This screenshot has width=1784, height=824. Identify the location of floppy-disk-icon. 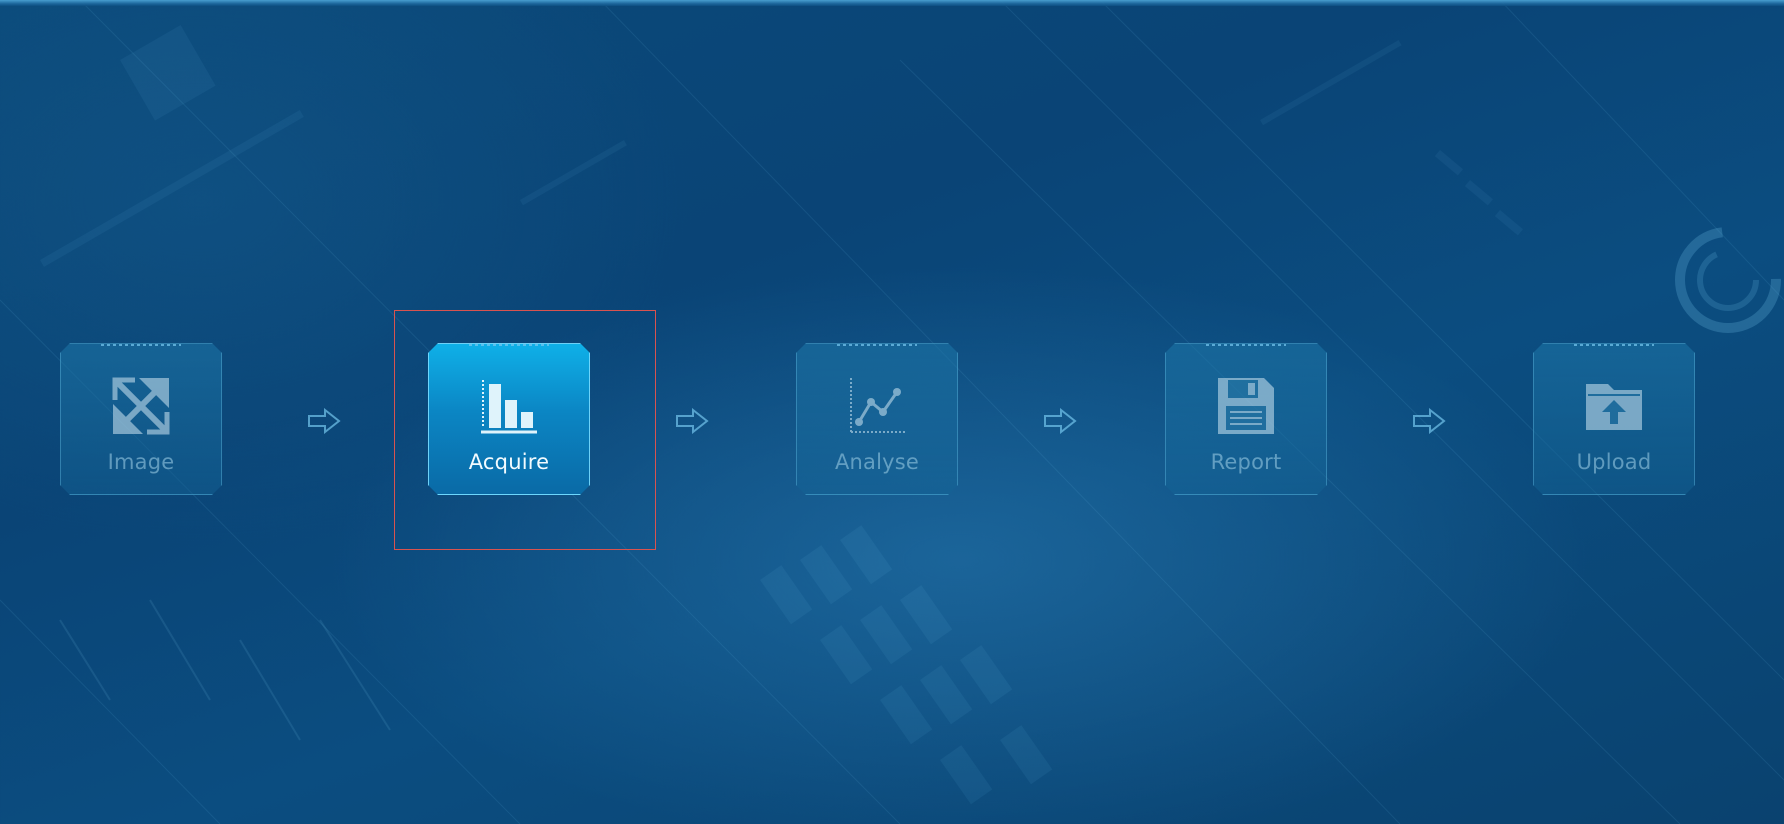
(1246, 406).